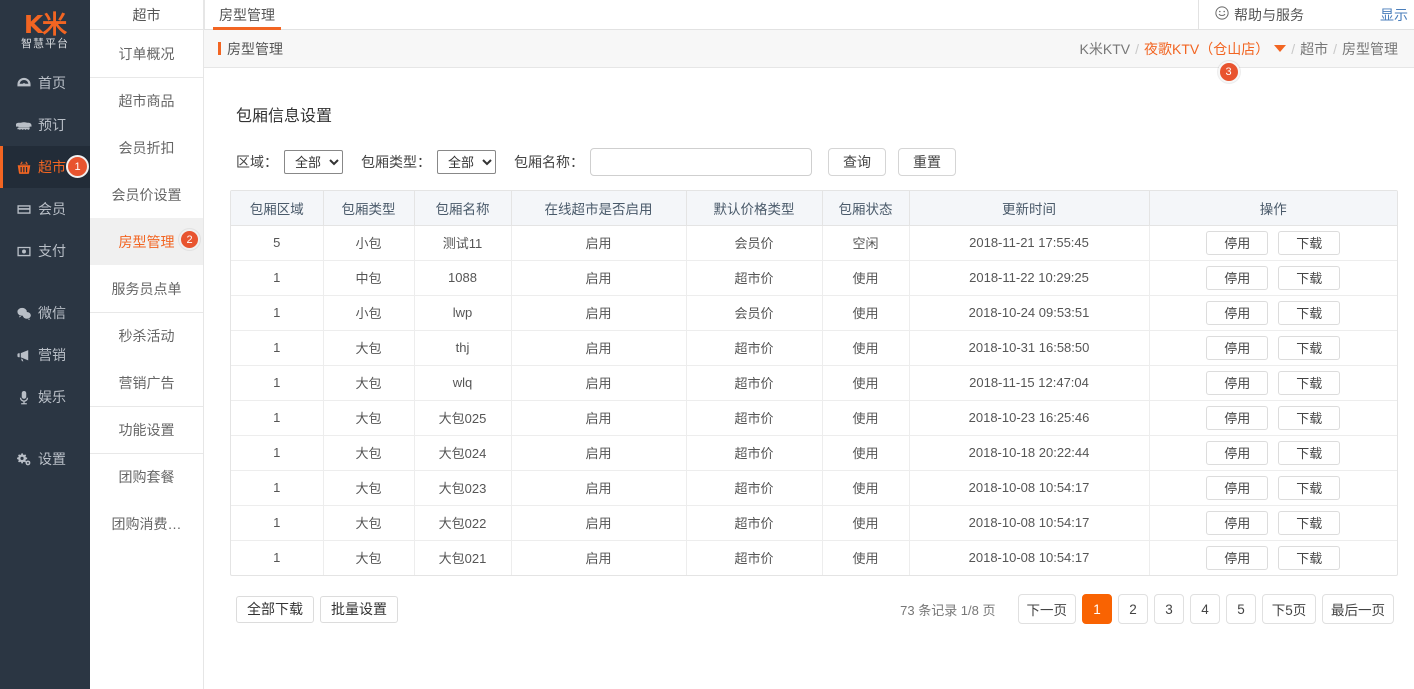  I want to click on logo-mark: K米, so click(45, 24).